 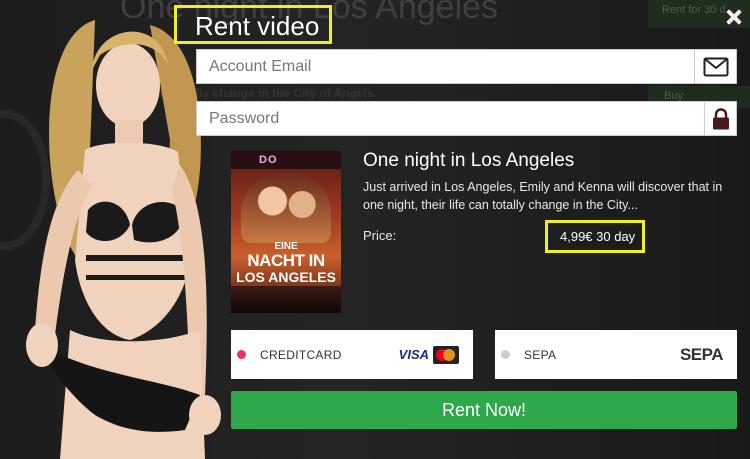 What do you see at coordinates (286, 260) in the screenshot?
I see `poster-title-line2: NACHT IN` at bounding box center [286, 260].